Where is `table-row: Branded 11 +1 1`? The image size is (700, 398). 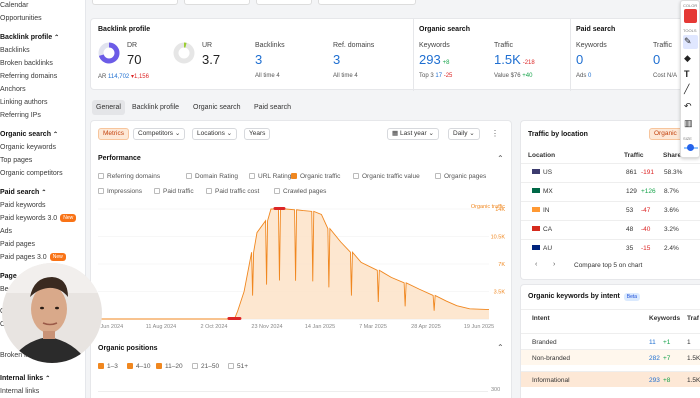 table-row: Branded 11 +1 1 is located at coordinates (610, 341).